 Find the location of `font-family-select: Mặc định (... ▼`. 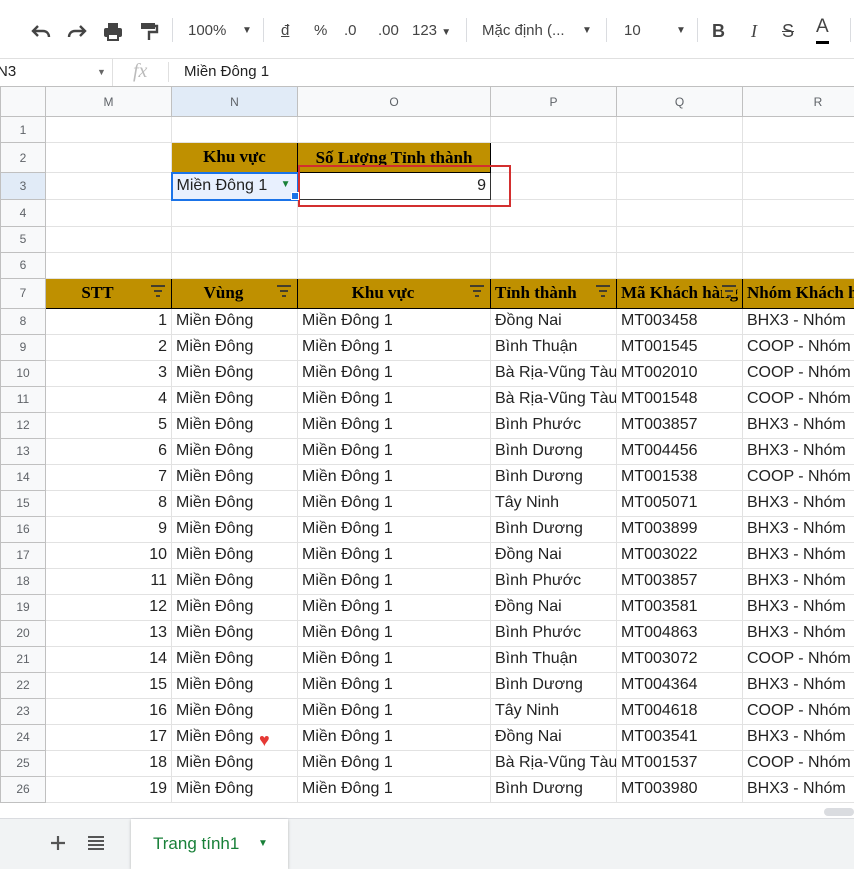

font-family-select: Mặc định (... ▼ is located at coordinates (523, 31).